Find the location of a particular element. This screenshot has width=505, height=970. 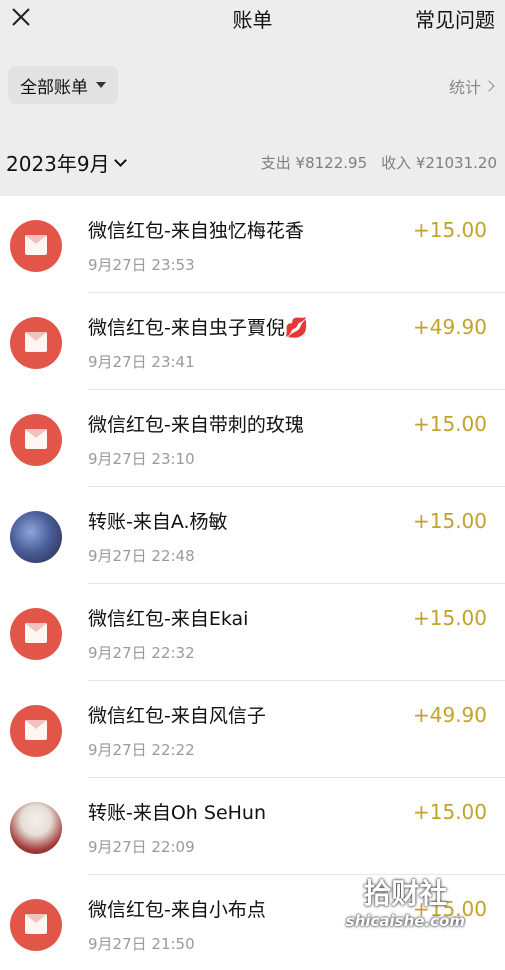

transaction-time: 9月27日 23:10 is located at coordinates (141, 459).